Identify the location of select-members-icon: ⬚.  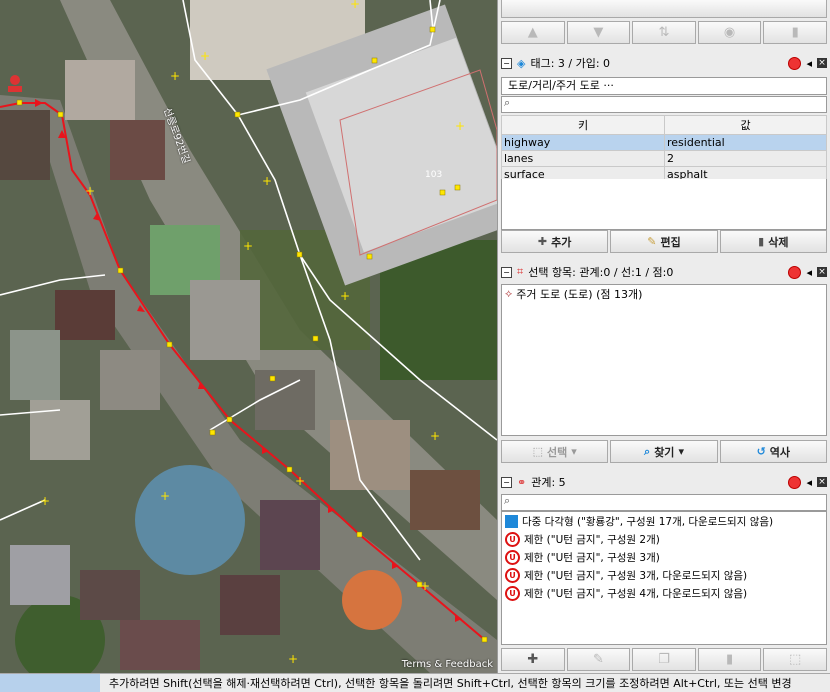
(795, 659).